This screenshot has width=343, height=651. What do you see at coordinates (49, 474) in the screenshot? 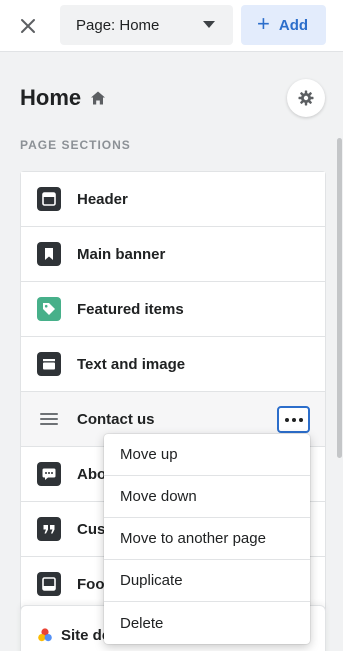
I see `chat-bubble-icon` at bounding box center [49, 474].